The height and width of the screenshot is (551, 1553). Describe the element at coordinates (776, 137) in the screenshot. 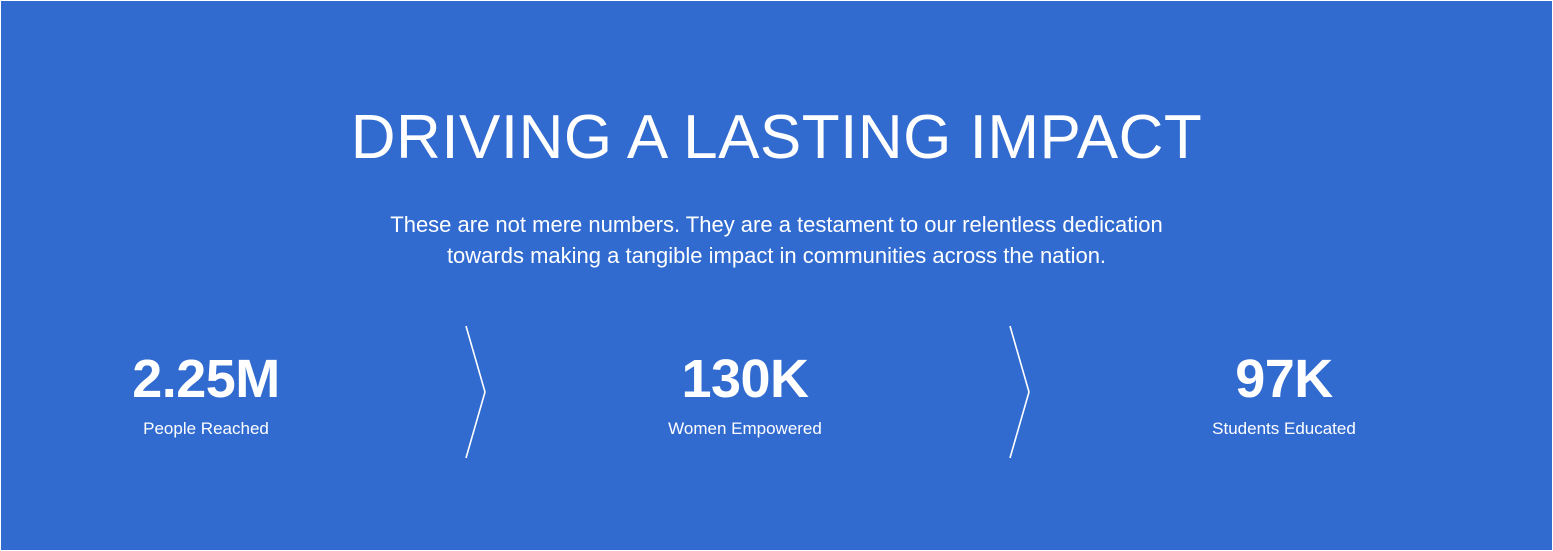

I see `section-title: DRIVING A LASTING IMPACT` at that location.